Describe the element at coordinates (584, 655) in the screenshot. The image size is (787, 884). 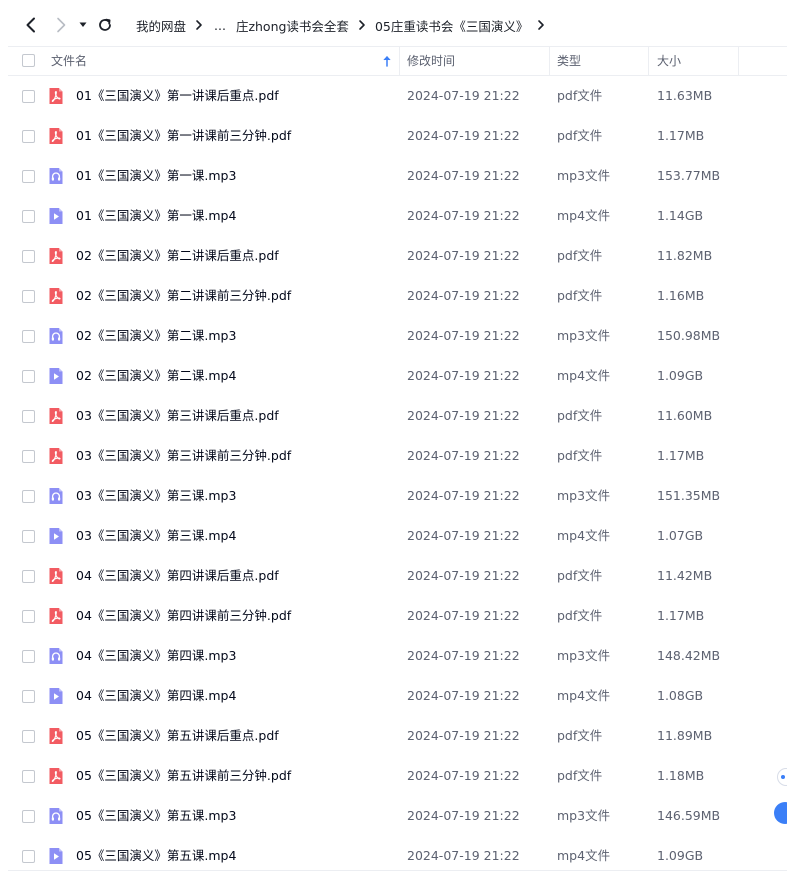
I see `file-type: mp3文件` at that location.